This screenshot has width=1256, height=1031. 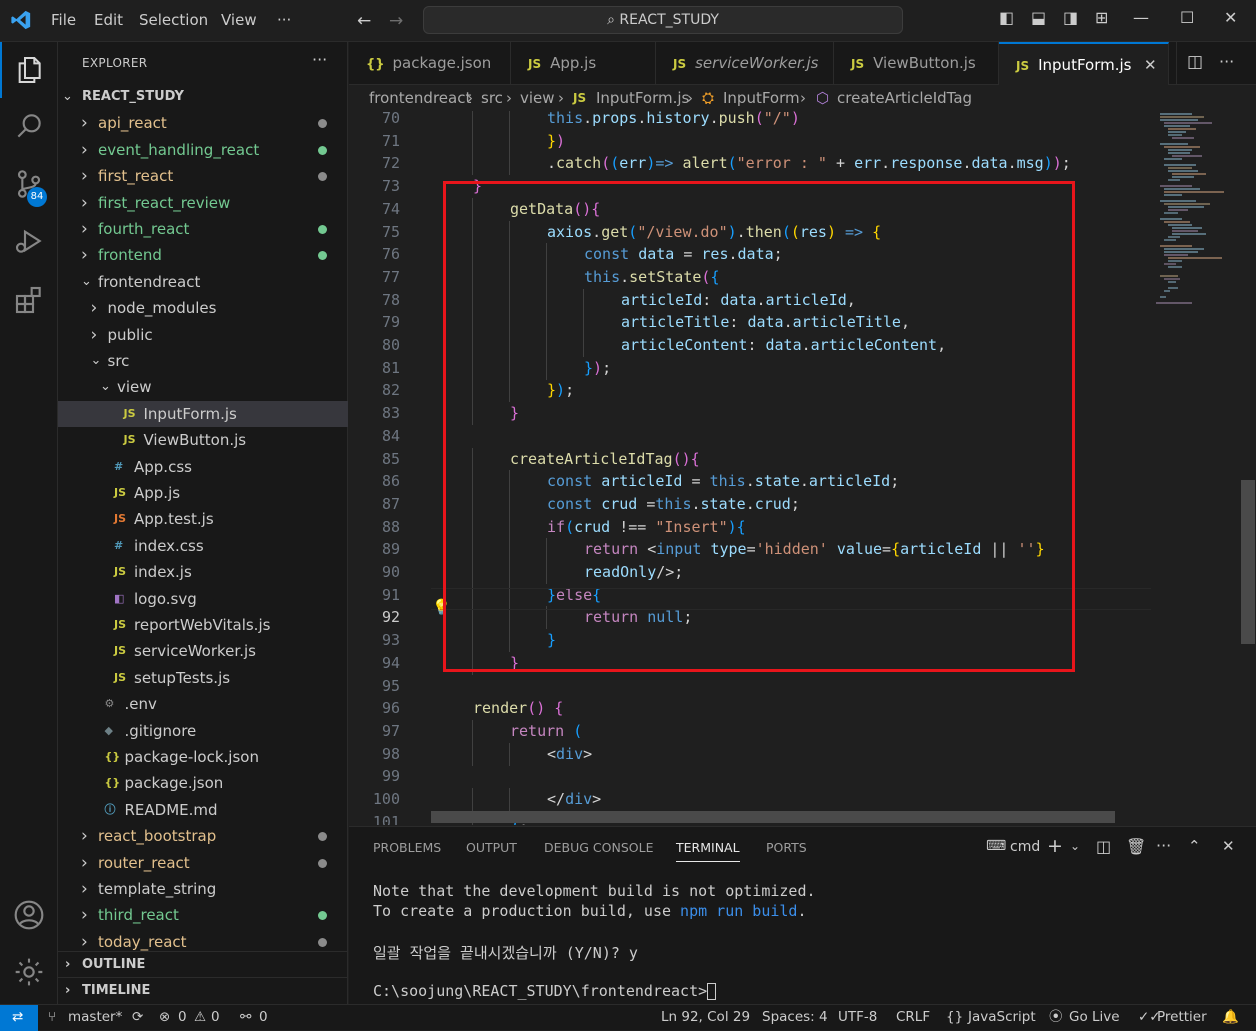 I want to click on tree-item: ⌄ REACT_STUDY, so click(x=203, y=97).